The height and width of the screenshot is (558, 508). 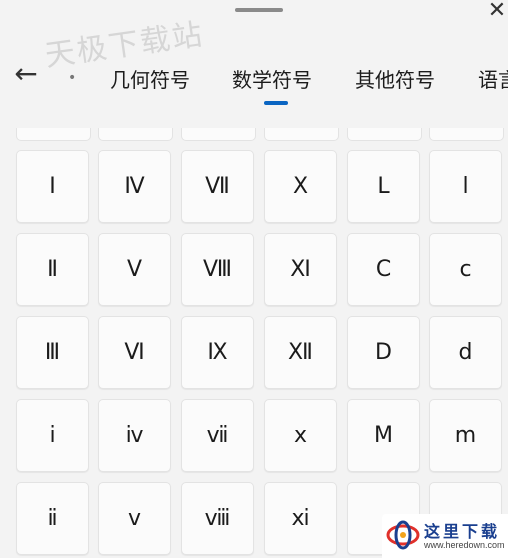 I want to click on symbol-key-label: Ⅾ, so click(x=383, y=352).